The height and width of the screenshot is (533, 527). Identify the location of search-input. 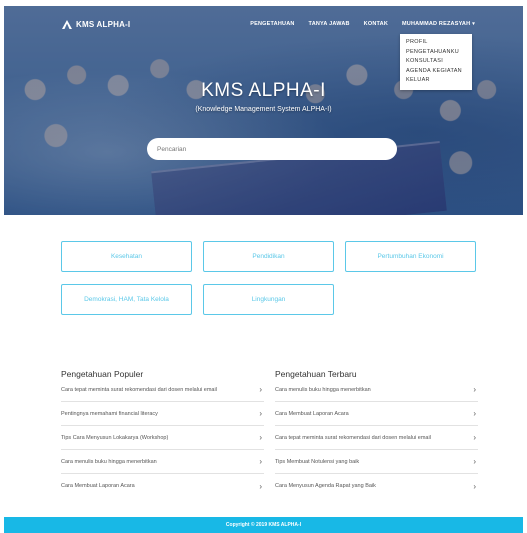
(272, 149).